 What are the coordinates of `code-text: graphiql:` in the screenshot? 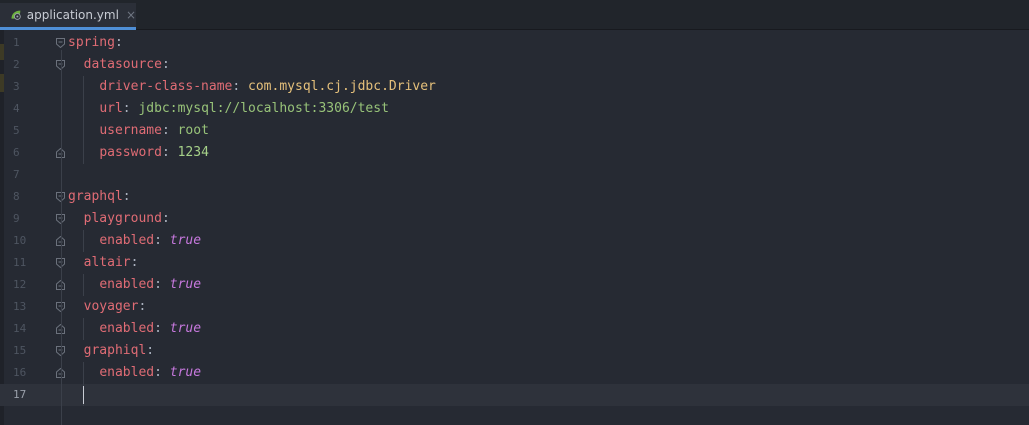 It's located at (111, 351).